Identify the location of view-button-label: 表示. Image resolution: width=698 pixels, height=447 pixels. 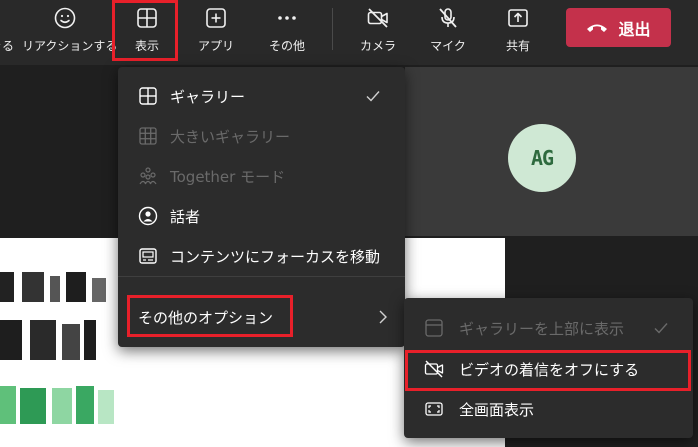
(146, 46).